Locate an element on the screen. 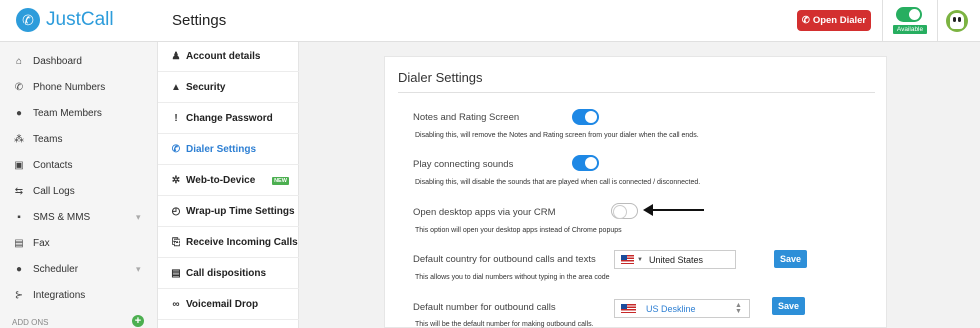  settings-item-web-to-device: ✲ Web-to-Device NEW is located at coordinates (228, 181).